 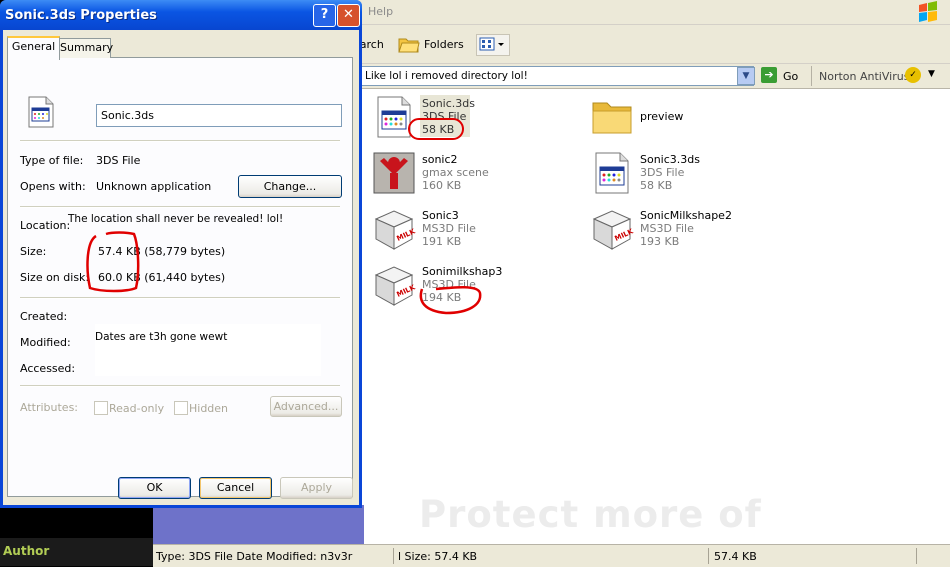 What do you see at coordinates (101, 408) in the screenshot?
I see `readonly-checkbox` at bounding box center [101, 408].